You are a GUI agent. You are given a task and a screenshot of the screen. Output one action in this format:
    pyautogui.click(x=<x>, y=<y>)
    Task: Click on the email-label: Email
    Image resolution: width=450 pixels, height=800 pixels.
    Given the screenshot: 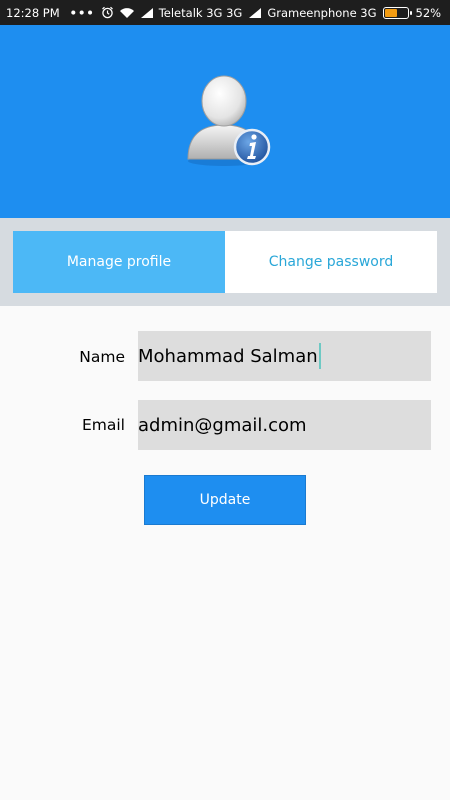 What is the action you would take?
    pyautogui.click(x=103, y=425)
    